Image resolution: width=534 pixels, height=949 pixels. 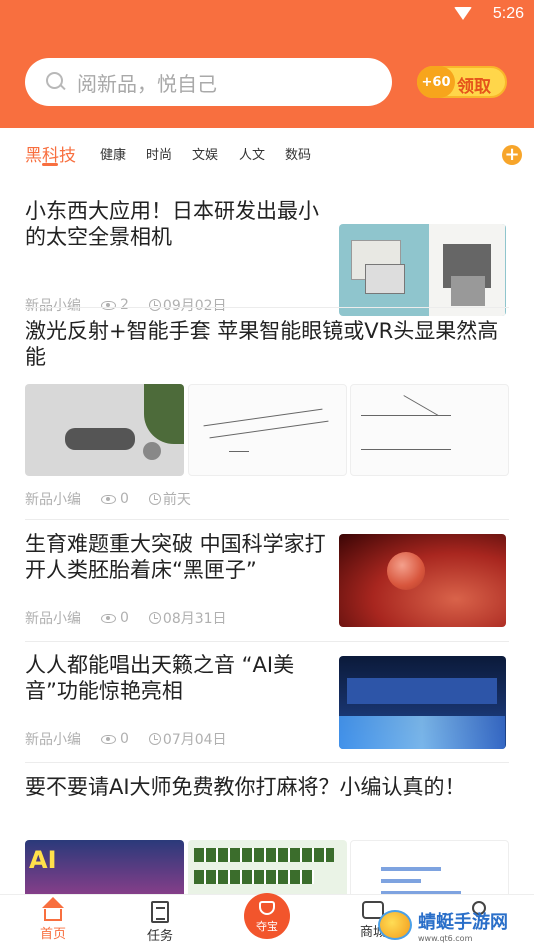 I want to click on reward-label: 领取, so click(x=474, y=87).